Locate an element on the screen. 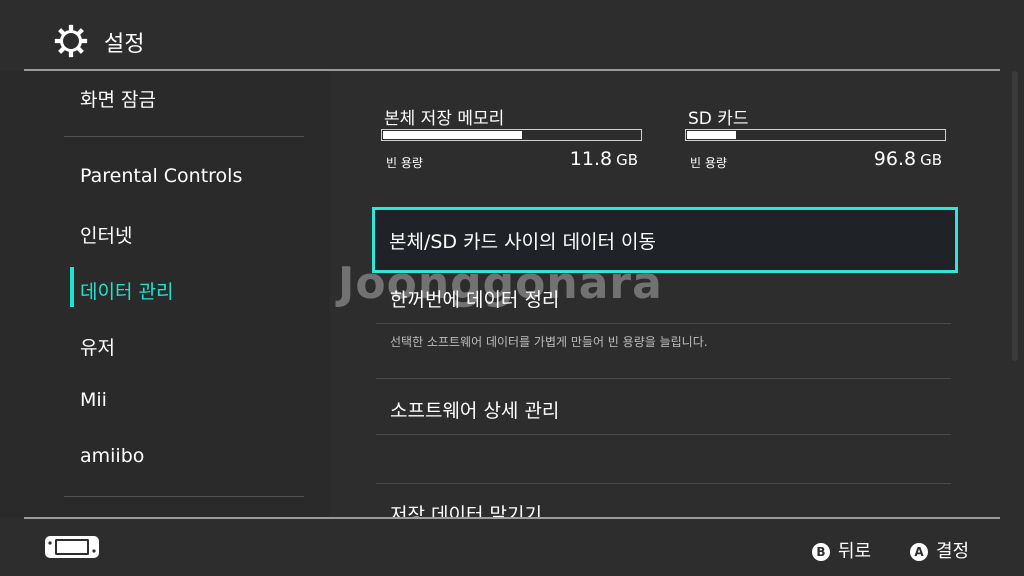 Image resolution: width=1024 pixels, height=576 pixels. footer: B 뒤로 A 결정 is located at coordinates (512, 547).